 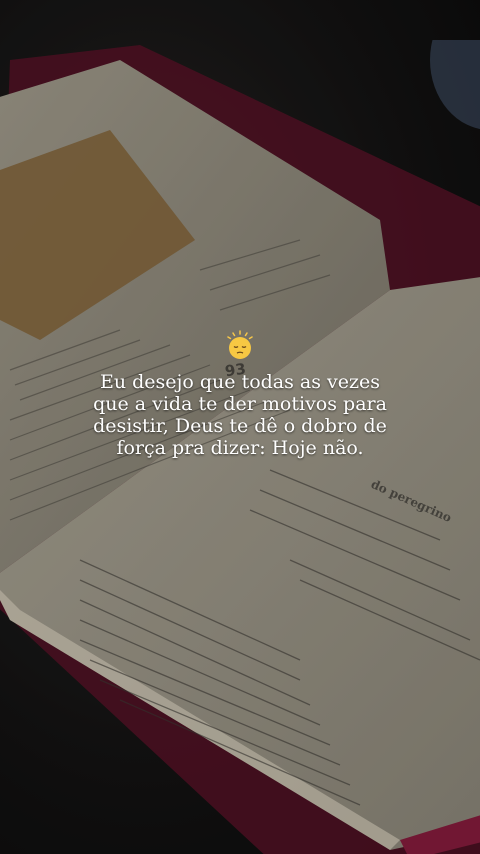 What do you see at coordinates (235, 370) in the screenshot?
I see `page-number: 93` at bounding box center [235, 370].